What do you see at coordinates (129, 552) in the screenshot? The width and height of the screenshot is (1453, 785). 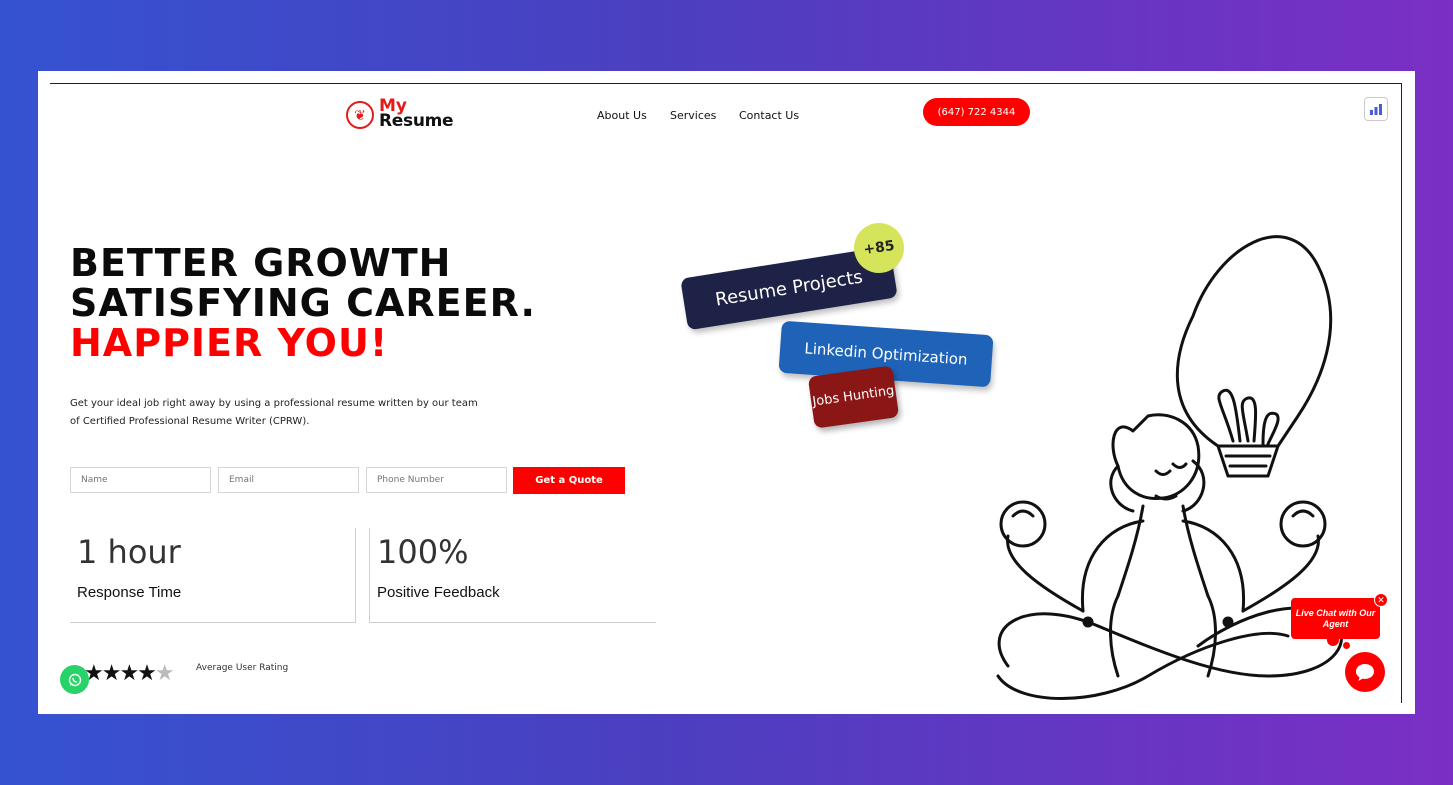 I see `stat-value: 1 hour` at bounding box center [129, 552].